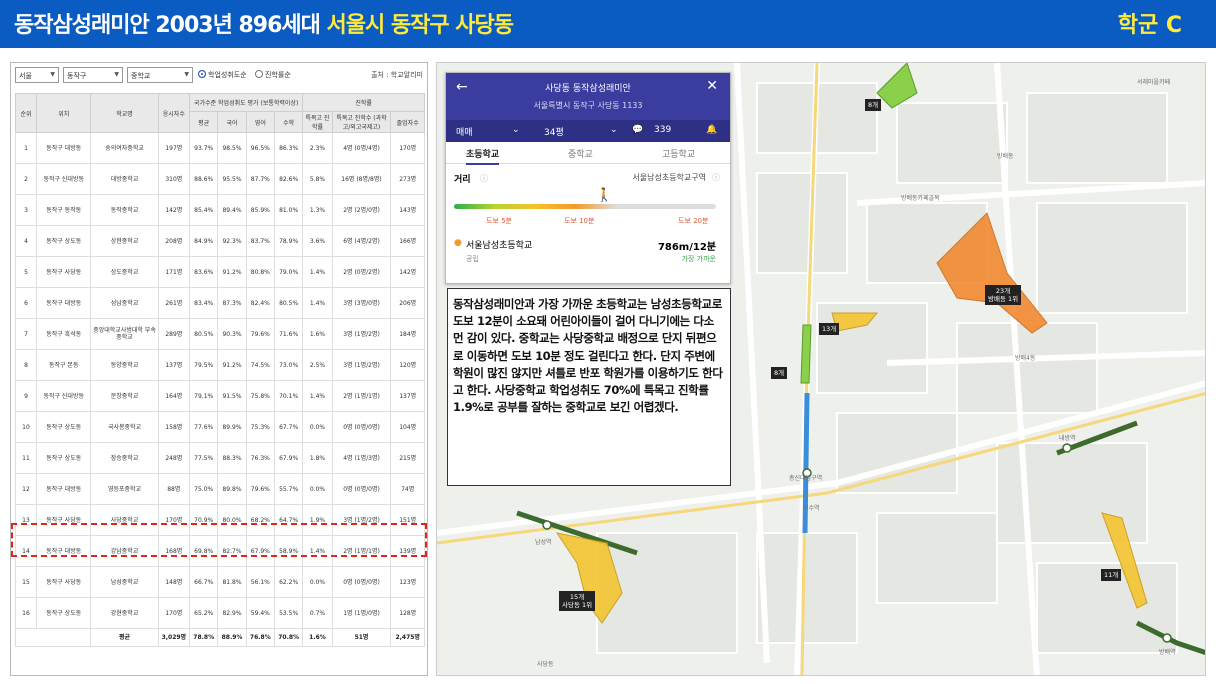 The width and height of the screenshot is (1216, 684). I want to click on cell-rate: 2.3%, so click(317, 148).